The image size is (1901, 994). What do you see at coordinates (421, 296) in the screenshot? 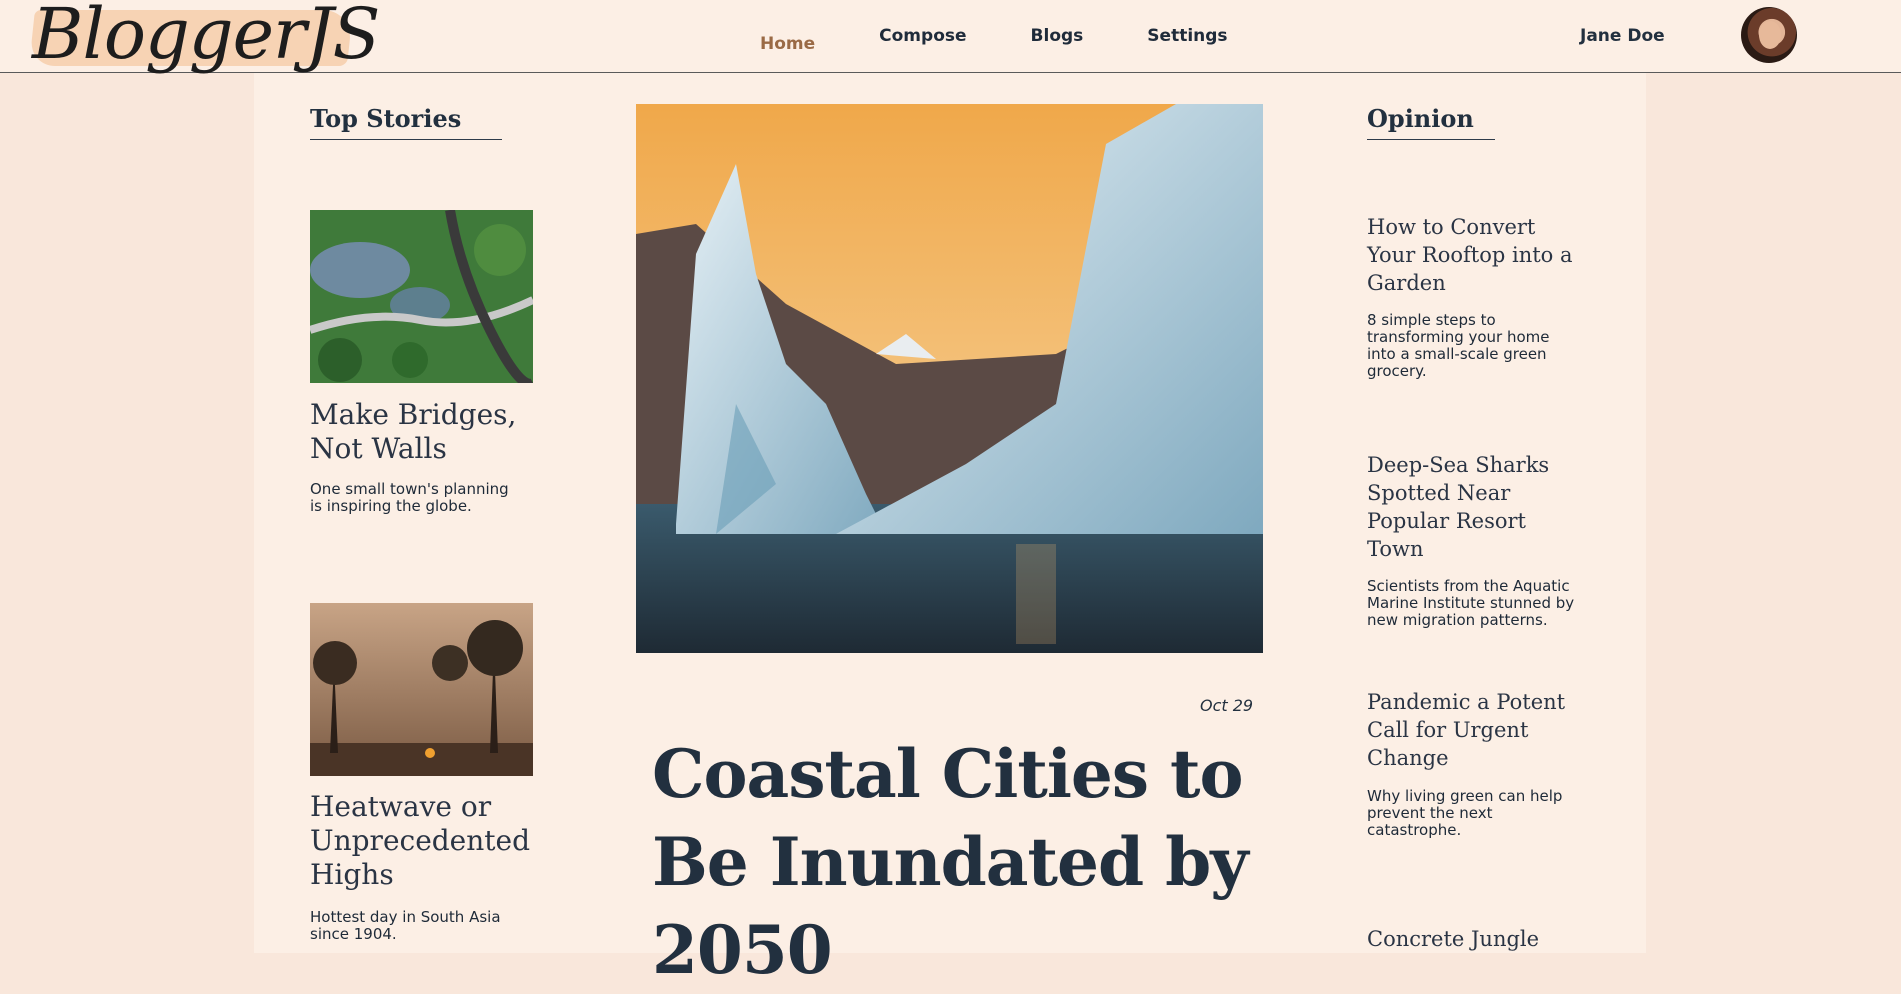
I see `story-image-bridges` at bounding box center [421, 296].